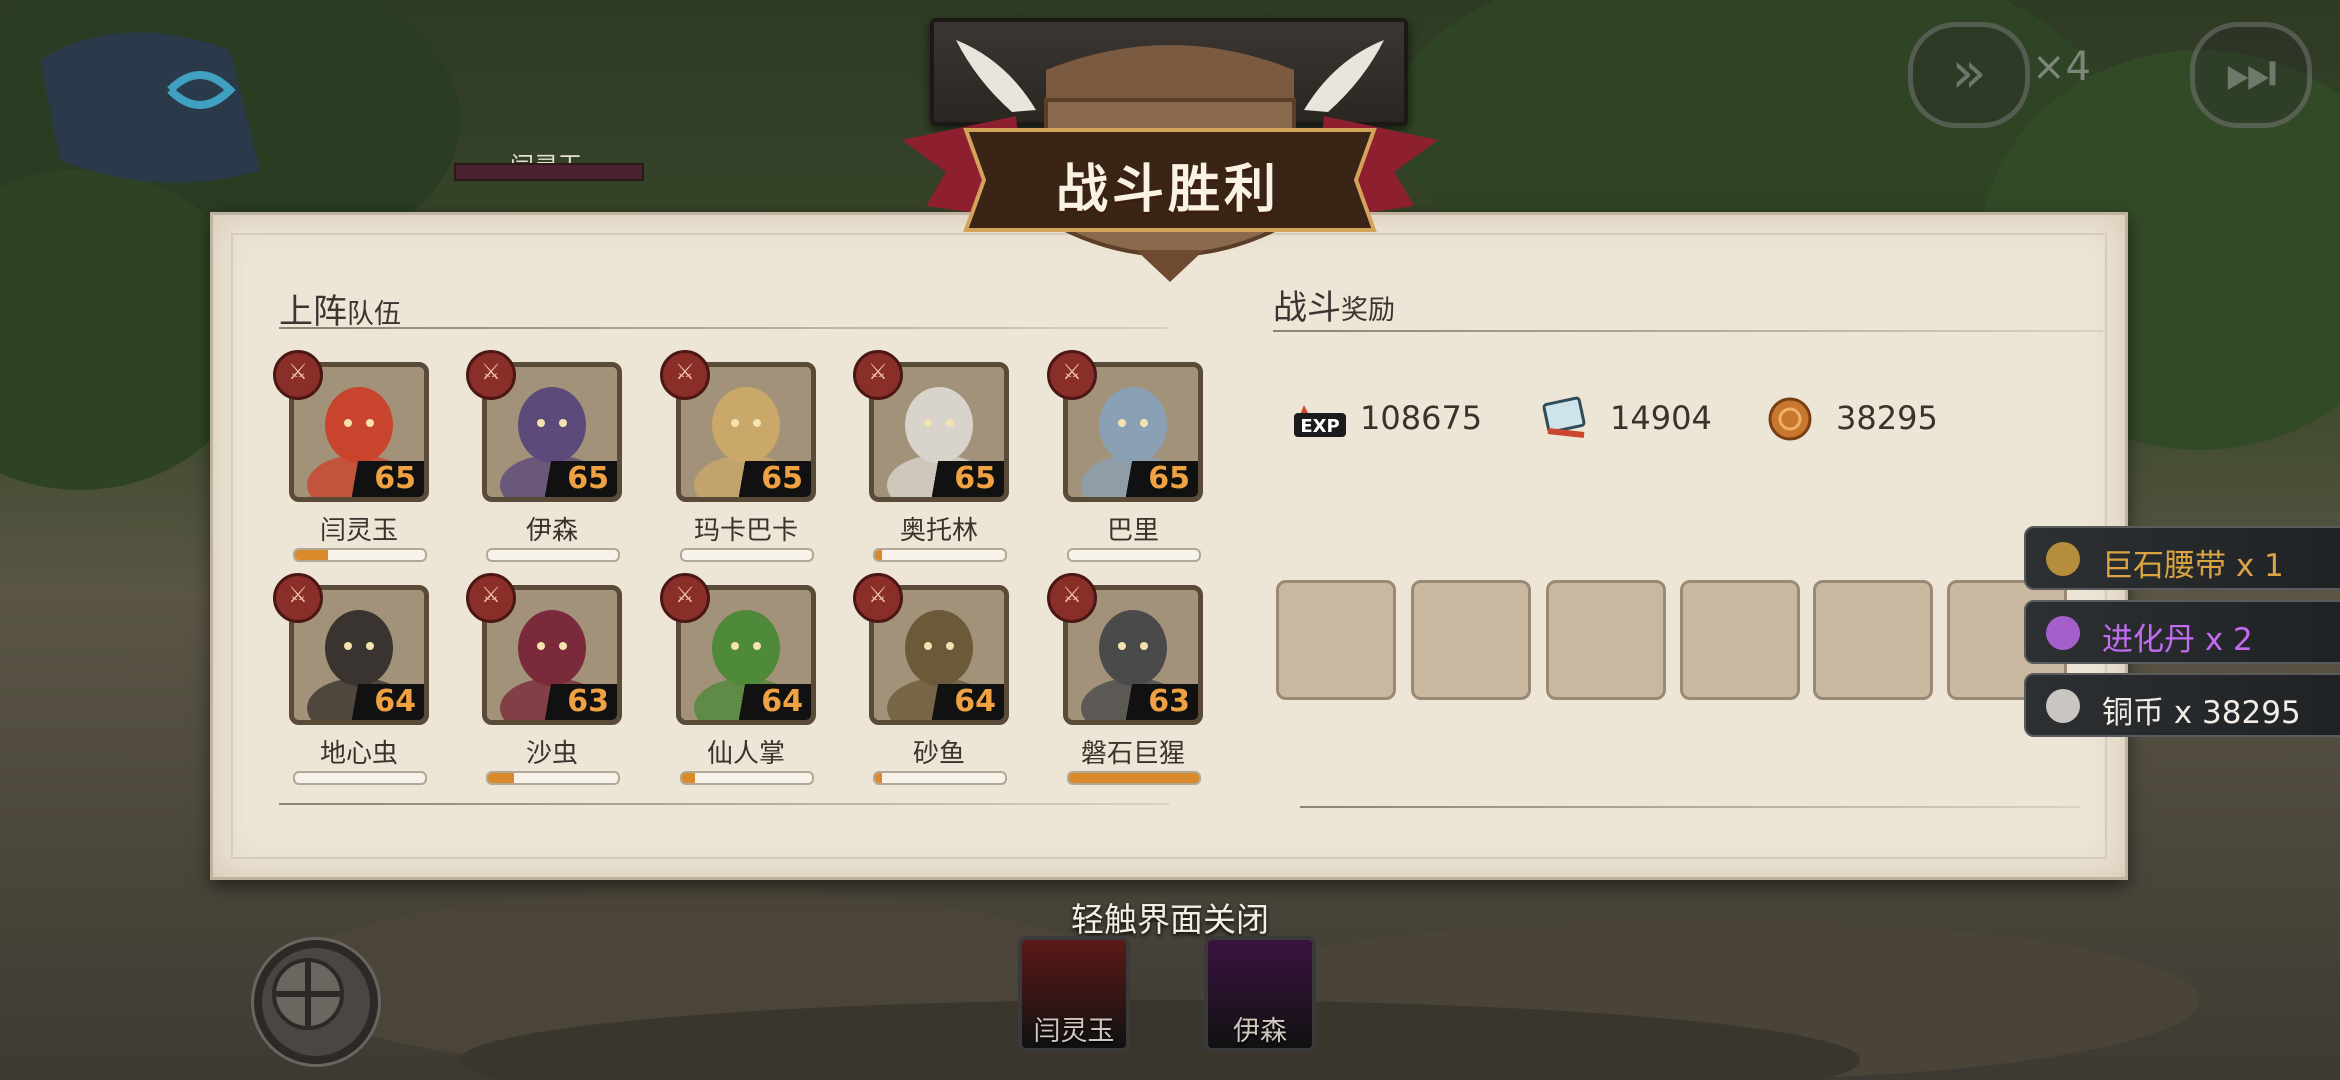  What do you see at coordinates (1074, 994) in the screenshot?
I see `ally-card: 闫灵玉` at bounding box center [1074, 994].